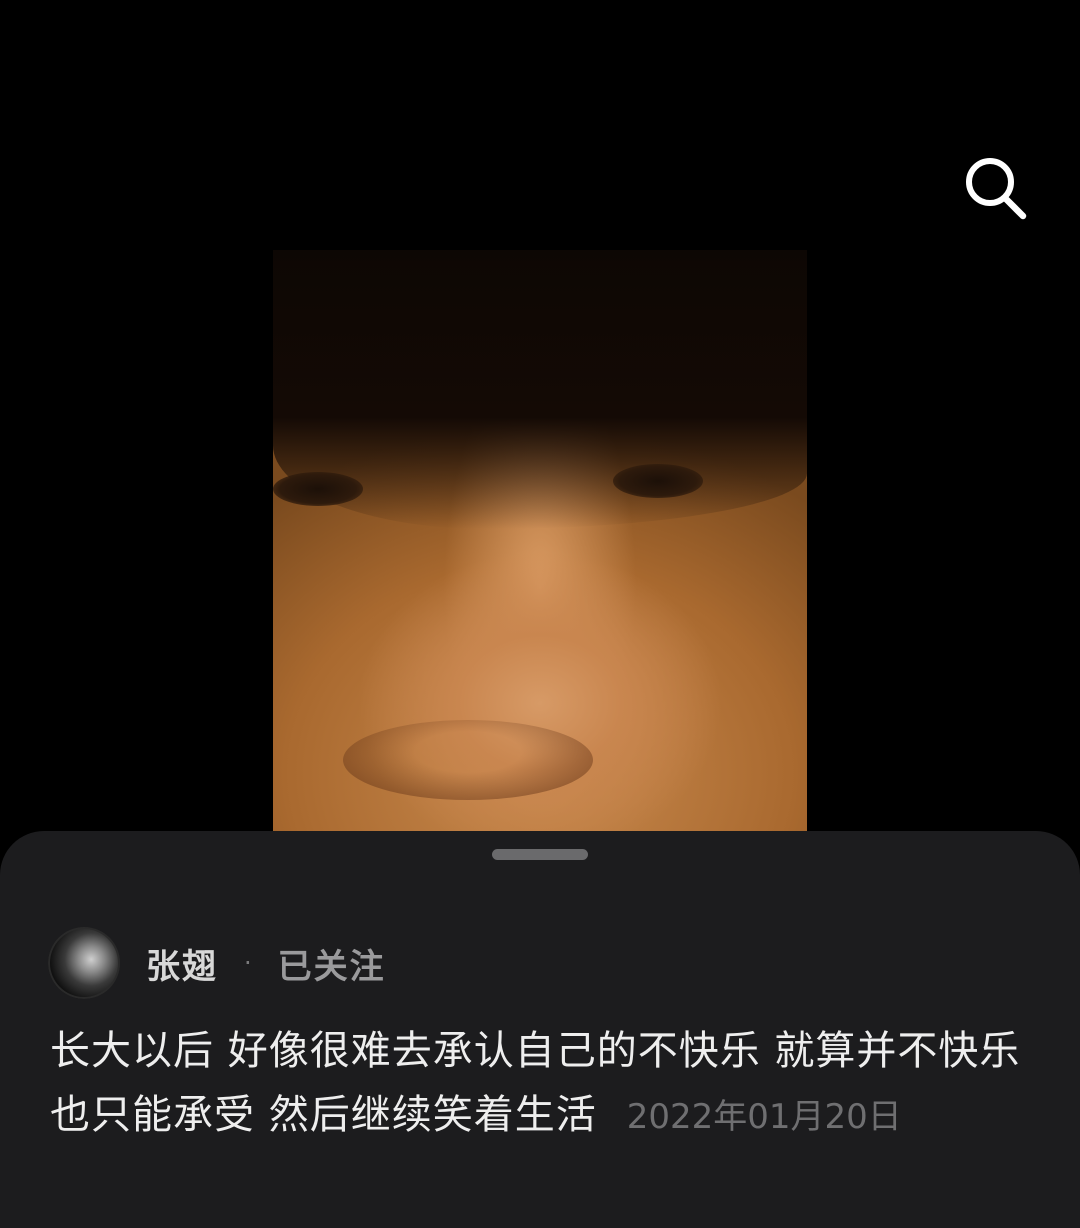  What do you see at coordinates (540, 854) in the screenshot?
I see `sheet-drag-handle` at bounding box center [540, 854].